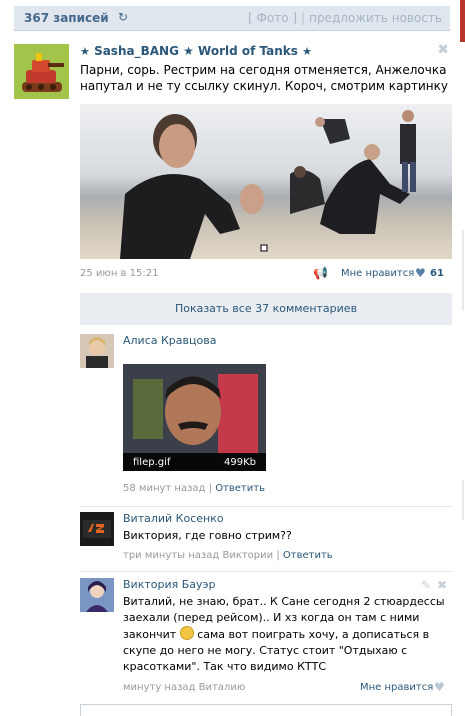 The height and width of the screenshot is (716, 465). What do you see at coordinates (198, 555) in the screenshot?
I see `comment-time: три минуты назад Виктории` at bounding box center [198, 555].